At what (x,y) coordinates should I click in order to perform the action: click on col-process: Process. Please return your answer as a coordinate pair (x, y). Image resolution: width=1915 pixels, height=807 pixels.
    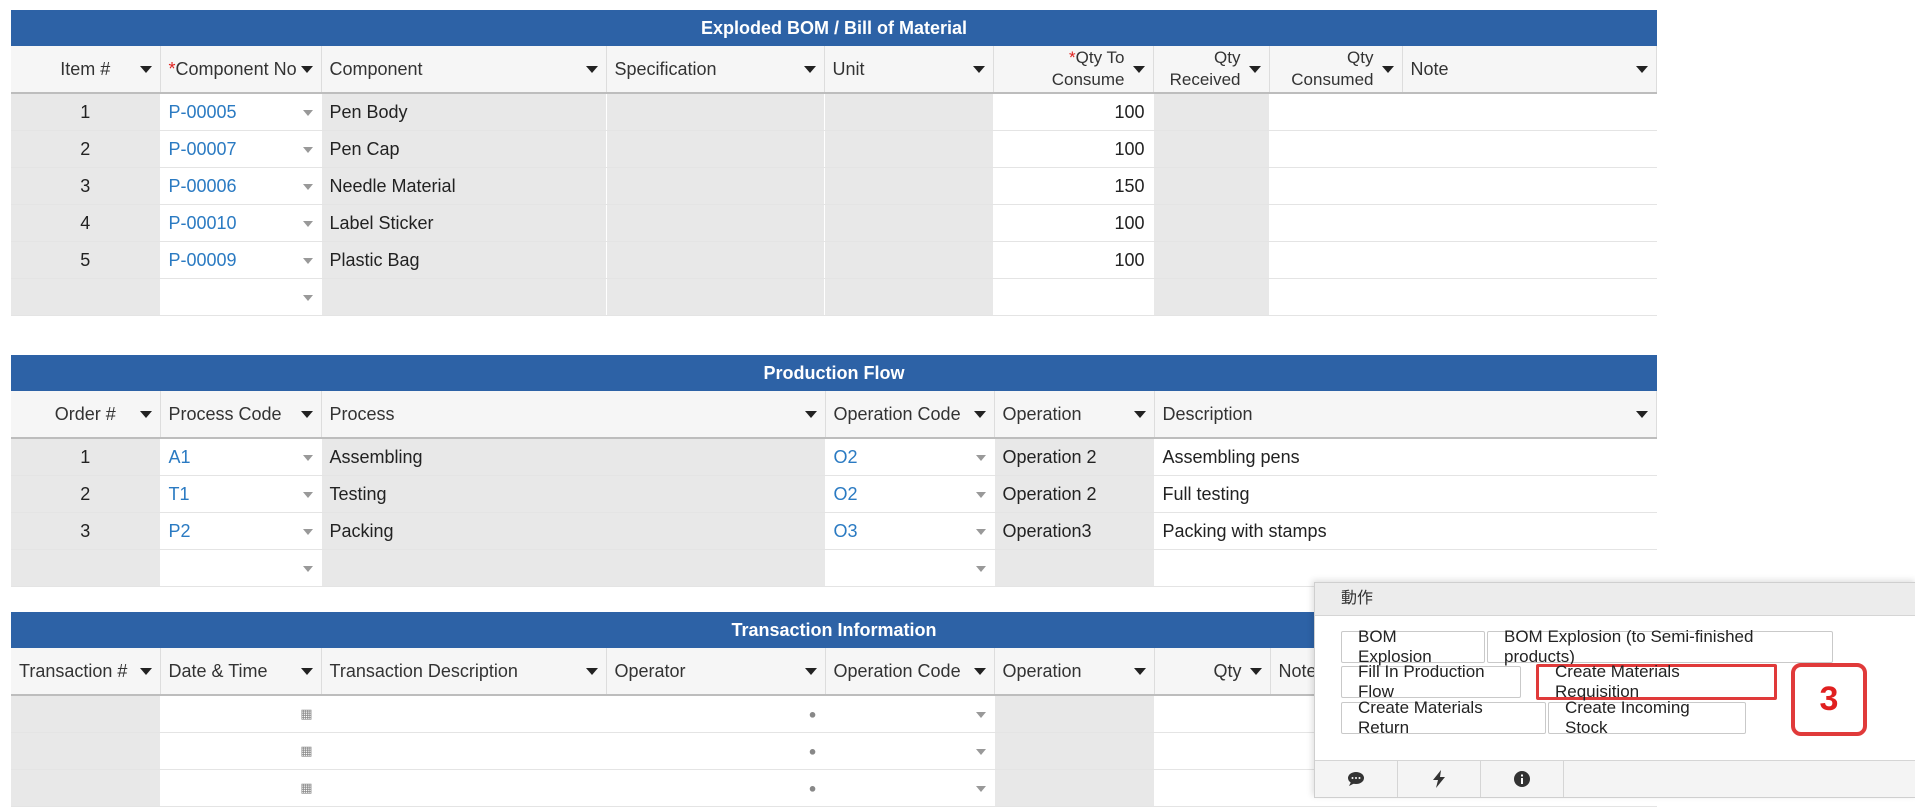
    Looking at the image, I should click on (573, 415).